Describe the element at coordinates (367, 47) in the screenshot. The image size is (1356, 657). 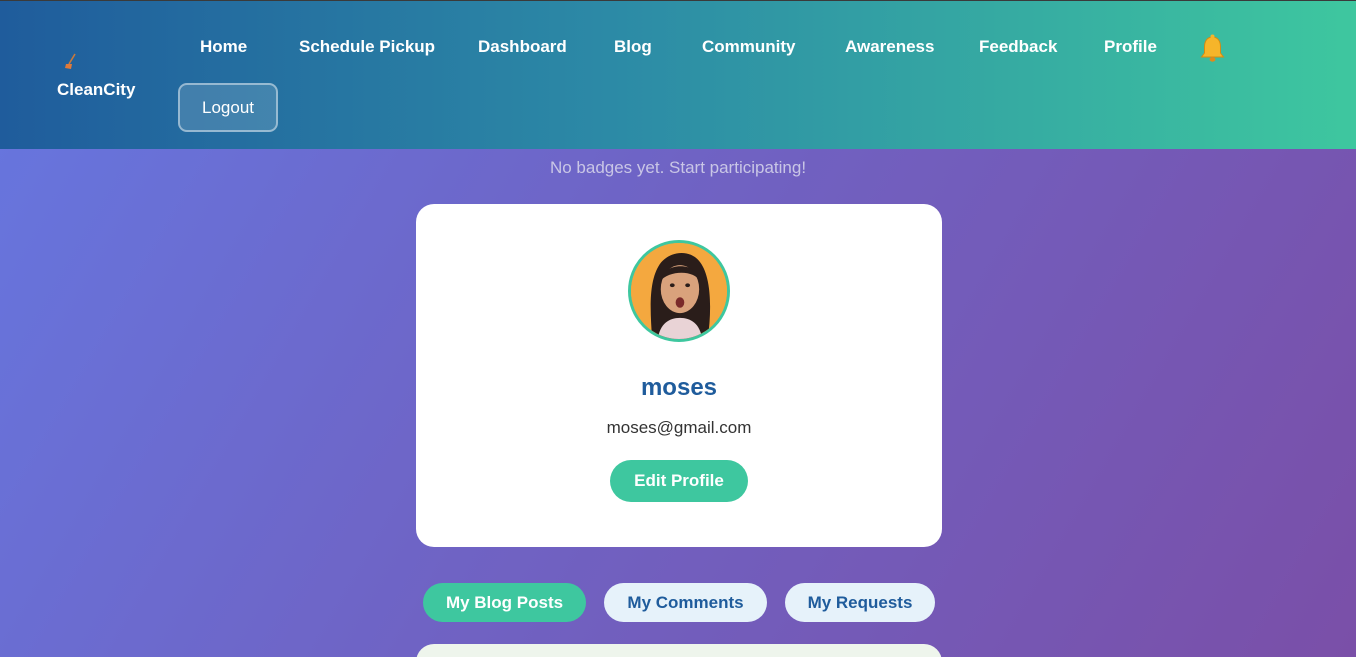
I see `nav-schedule-pickup: Schedule Pickup` at that location.